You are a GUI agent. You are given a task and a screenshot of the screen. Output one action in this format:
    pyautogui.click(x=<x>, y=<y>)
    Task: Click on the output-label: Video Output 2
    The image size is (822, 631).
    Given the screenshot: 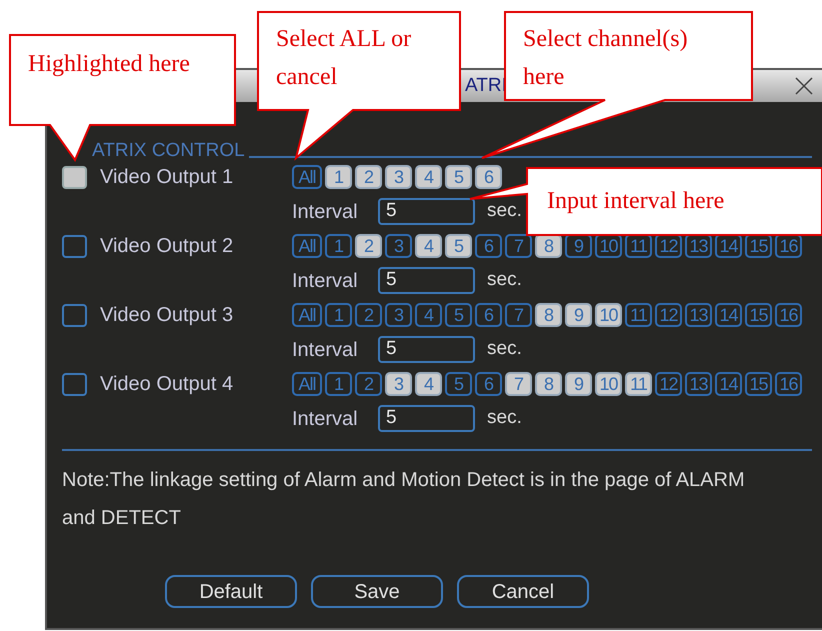 What is the action you would take?
    pyautogui.click(x=167, y=246)
    